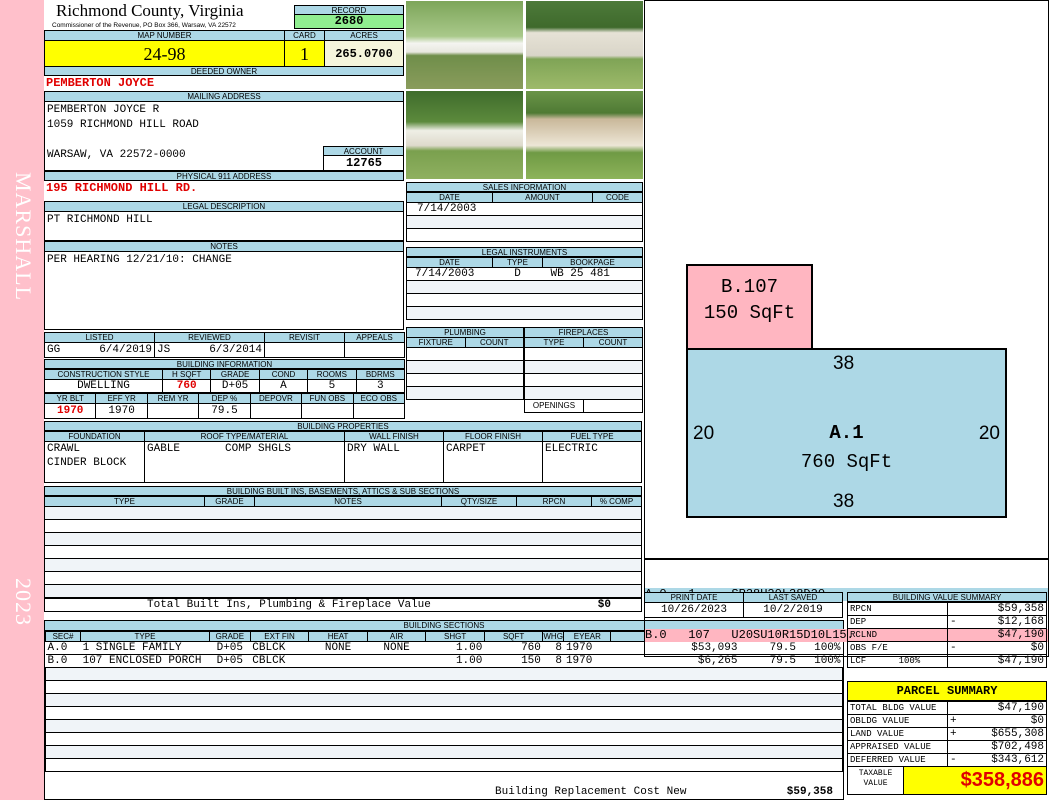 The image size is (1050, 800). Describe the element at coordinates (224, 411) in the screenshot. I see `dep-value: 79.5` at that location.